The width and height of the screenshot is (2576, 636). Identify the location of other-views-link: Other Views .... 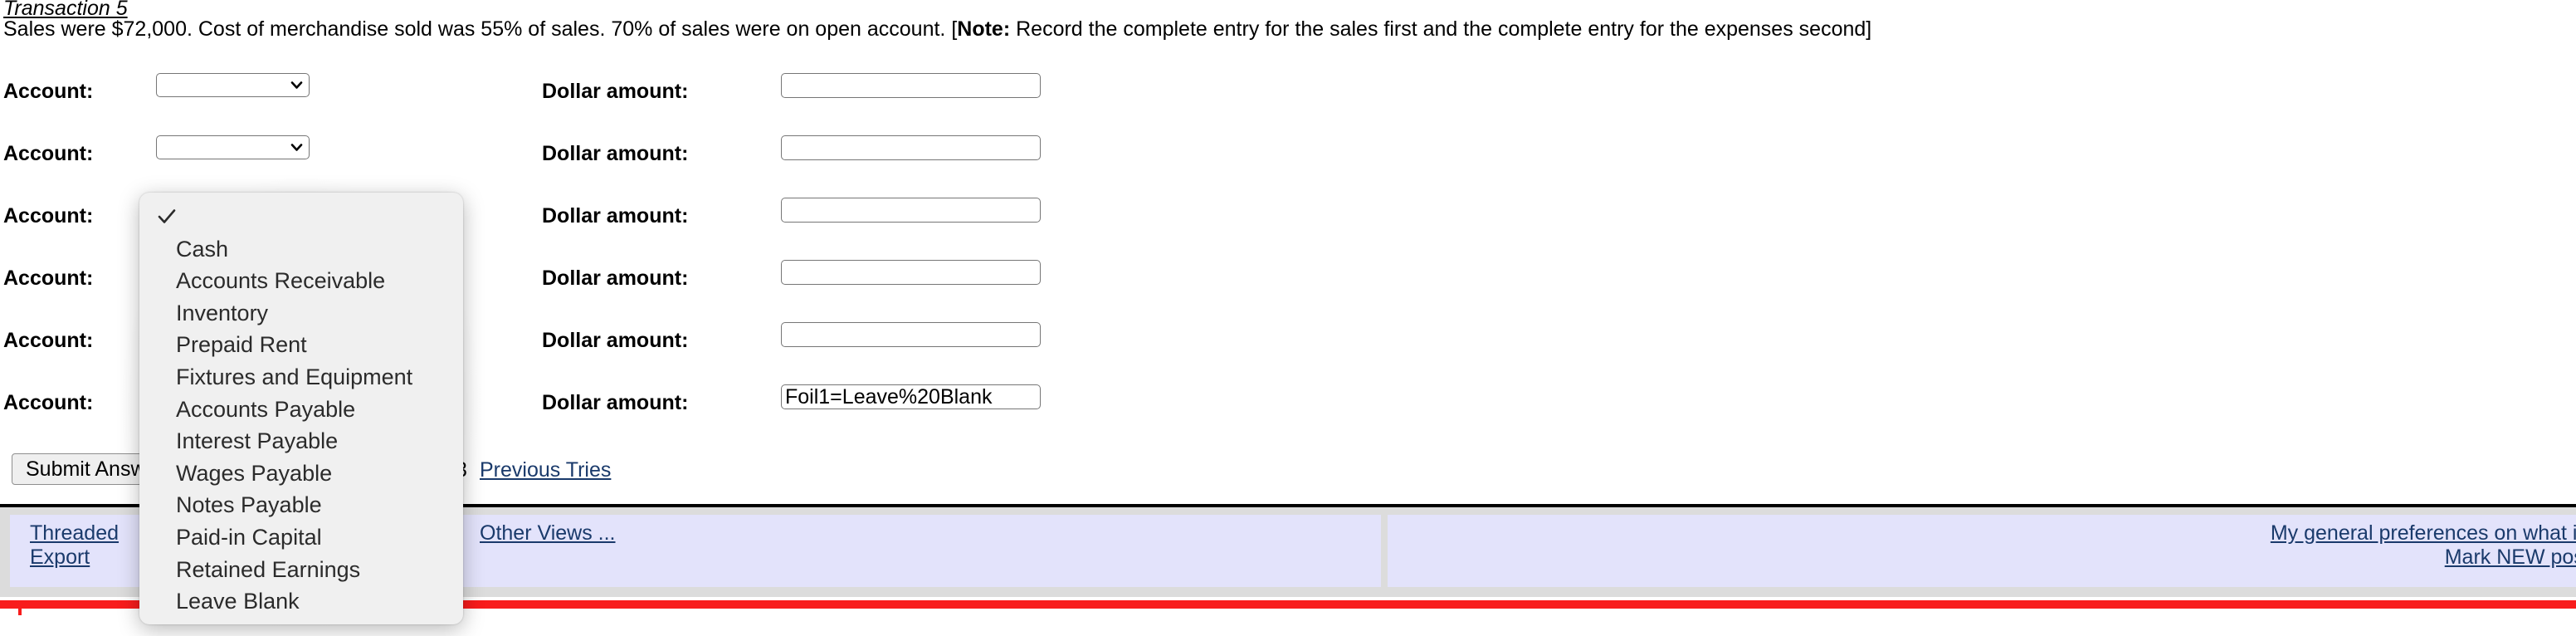
(548, 533).